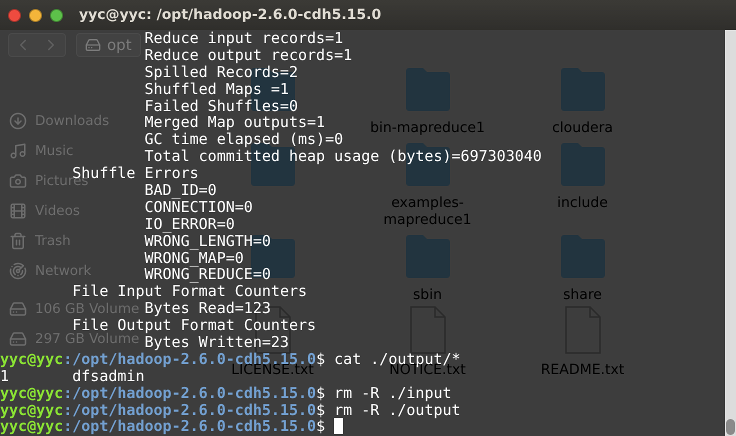 This screenshot has height=436, width=736. I want to click on file-name: cloudera, so click(583, 128).